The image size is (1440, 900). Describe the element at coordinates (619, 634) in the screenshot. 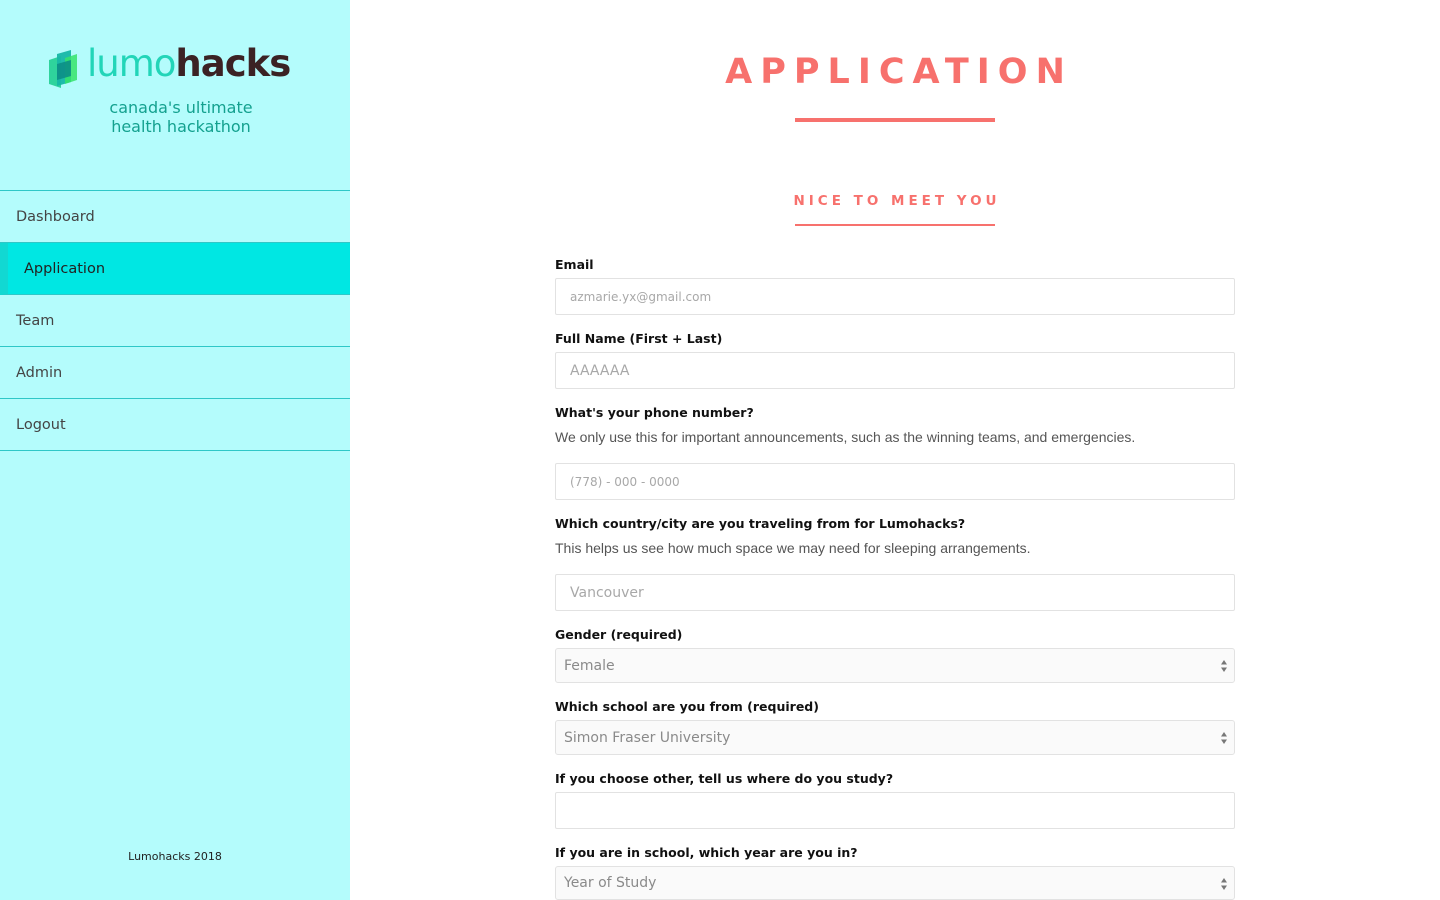

I see `gender-label: Gender (required)` at that location.